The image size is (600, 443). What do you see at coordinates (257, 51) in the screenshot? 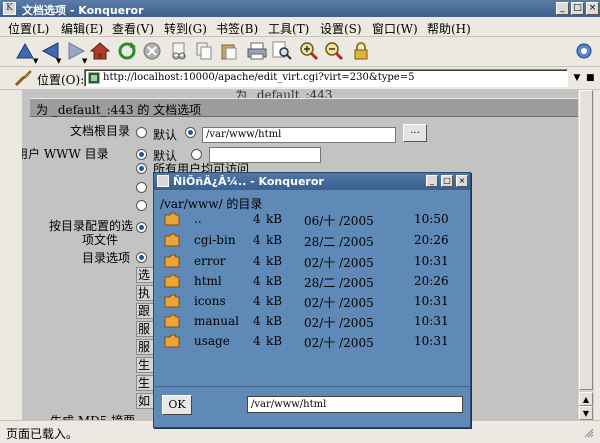
I see `print-icon` at bounding box center [257, 51].